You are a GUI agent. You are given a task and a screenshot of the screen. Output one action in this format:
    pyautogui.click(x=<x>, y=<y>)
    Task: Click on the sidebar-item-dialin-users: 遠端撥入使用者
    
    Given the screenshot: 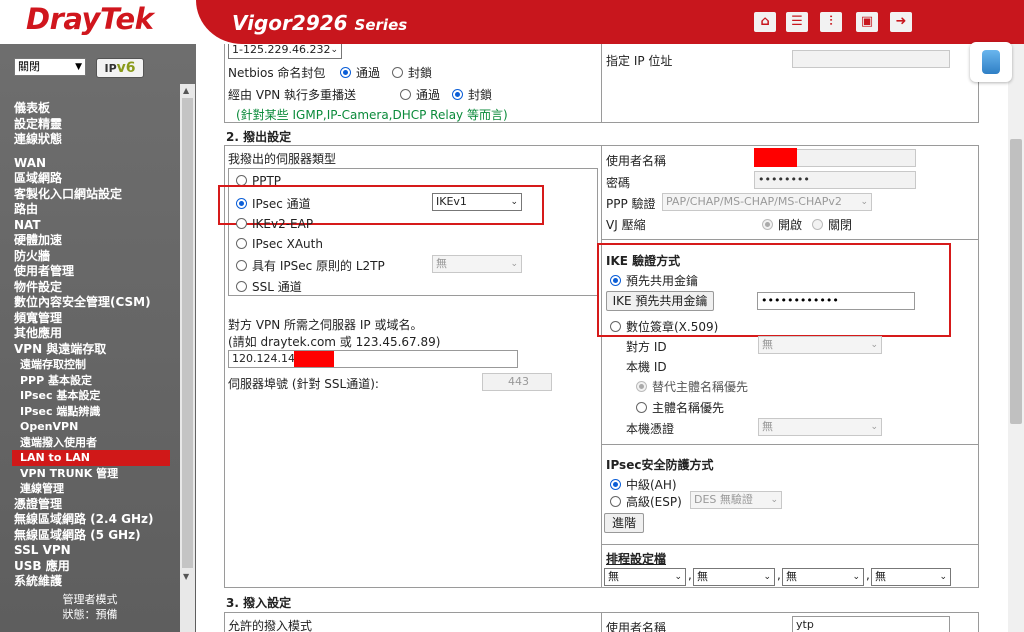 What is the action you would take?
    pyautogui.click(x=90, y=443)
    